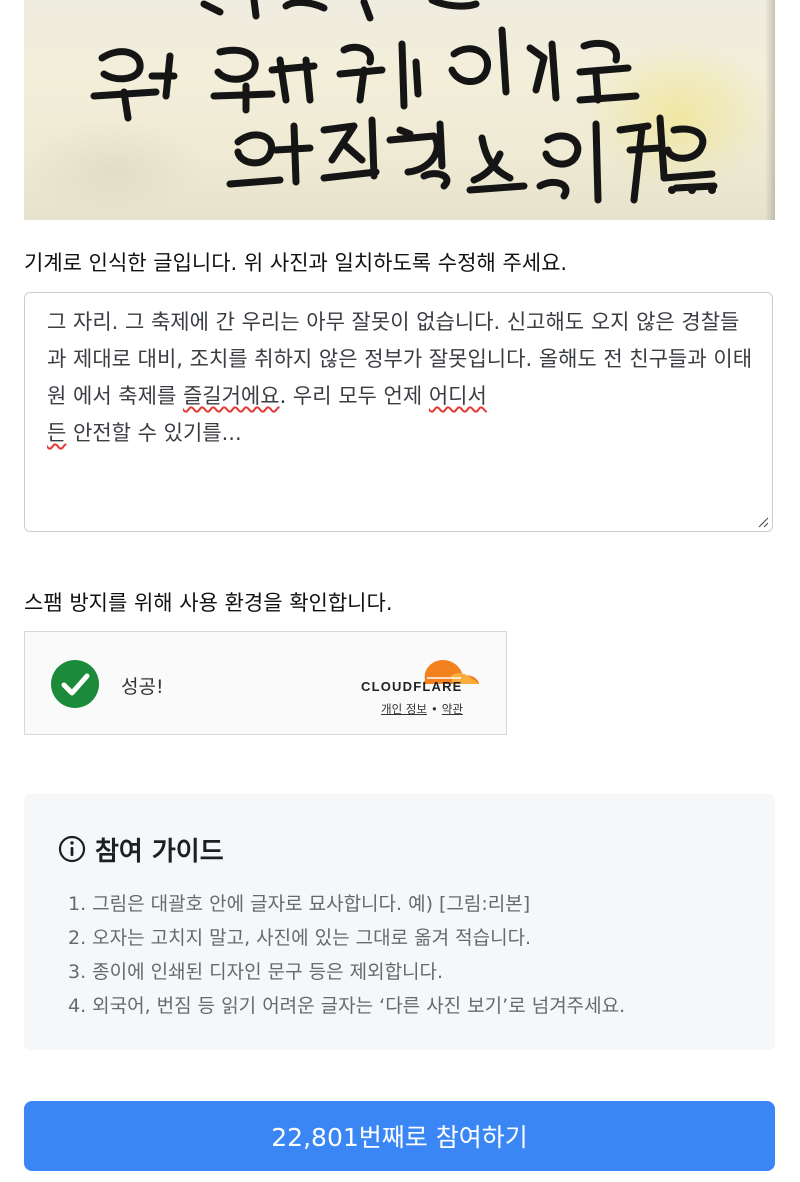 This screenshot has width=800, height=1182. I want to click on captcha-widget: 성공! CLOUDFLARE 개인 정보 • 약관, so click(265, 683).